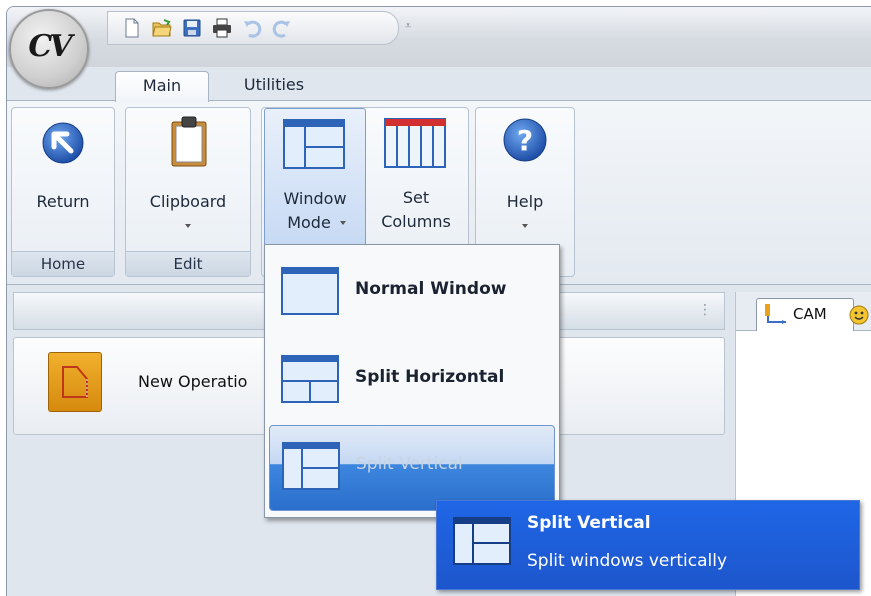 The height and width of the screenshot is (596, 871). I want to click on menu-label-split-vertical: Split Vertical, so click(409, 464).